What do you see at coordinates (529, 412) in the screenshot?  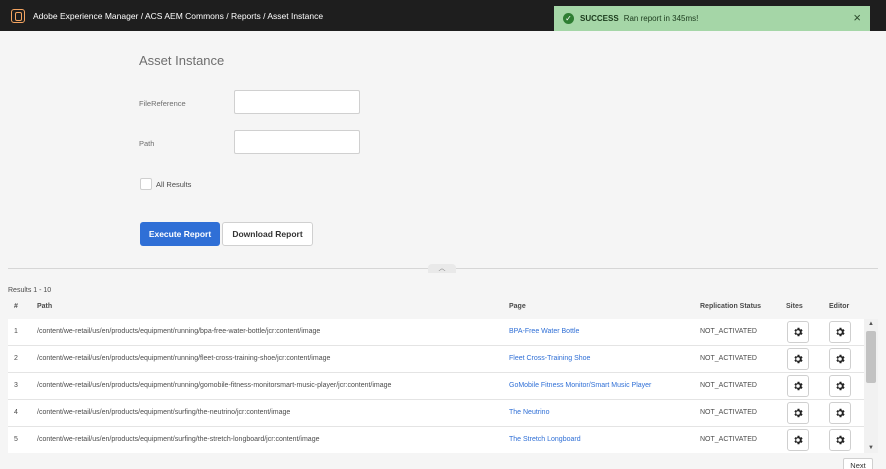 I see `row-page-link: The Neutrino` at bounding box center [529, 412].